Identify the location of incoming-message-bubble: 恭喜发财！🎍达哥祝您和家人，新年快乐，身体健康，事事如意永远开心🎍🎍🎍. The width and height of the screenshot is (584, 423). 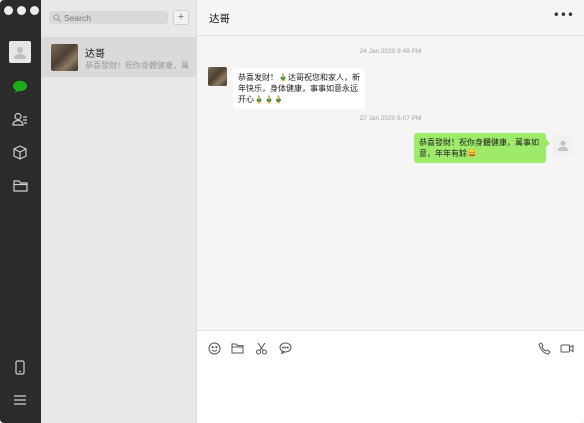
(297, 88).